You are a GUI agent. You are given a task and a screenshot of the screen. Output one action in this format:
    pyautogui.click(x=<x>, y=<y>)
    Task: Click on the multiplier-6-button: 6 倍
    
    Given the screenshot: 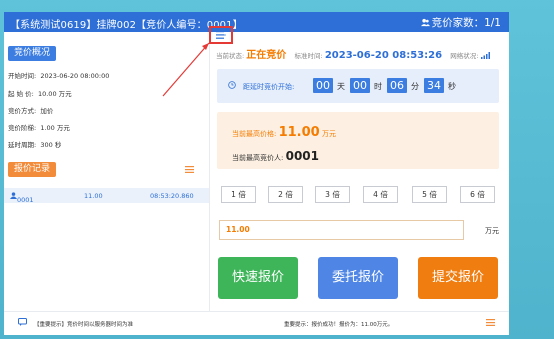 What is the action you would take?
    pyautogui.click(x=477, y=194)
    